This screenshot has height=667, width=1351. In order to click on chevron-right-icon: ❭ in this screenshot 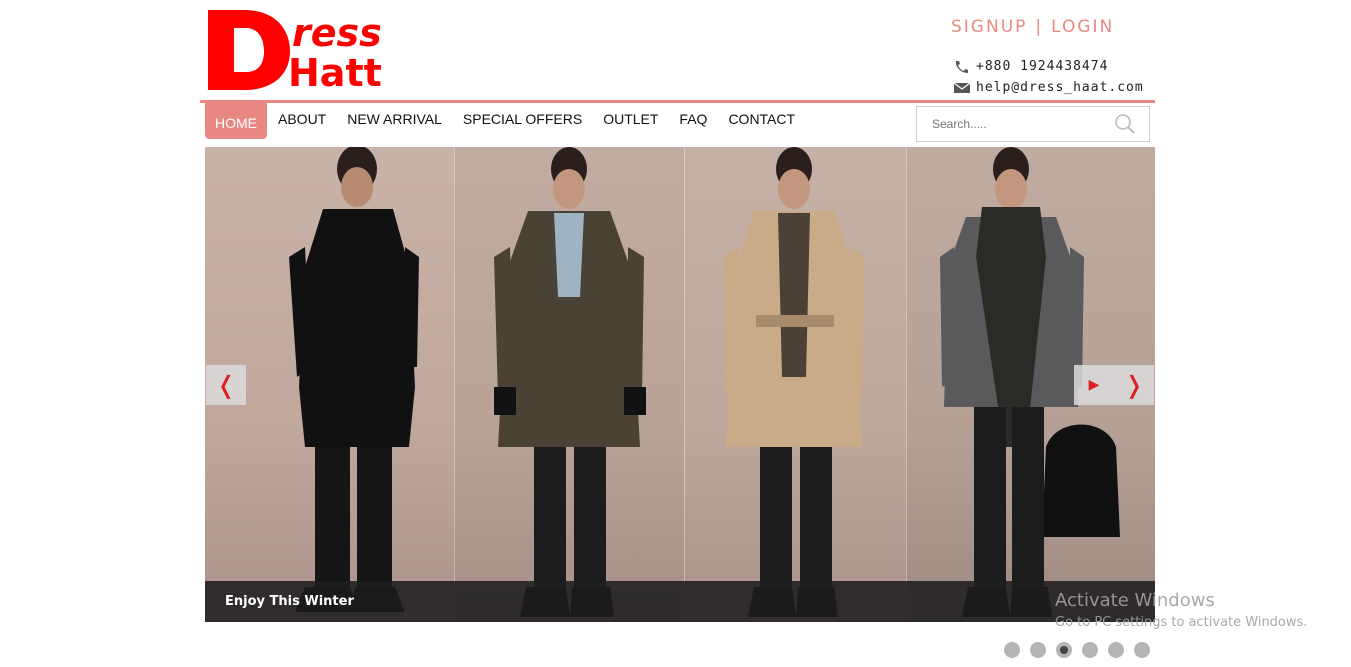, I will do `click(1134, 385)`.